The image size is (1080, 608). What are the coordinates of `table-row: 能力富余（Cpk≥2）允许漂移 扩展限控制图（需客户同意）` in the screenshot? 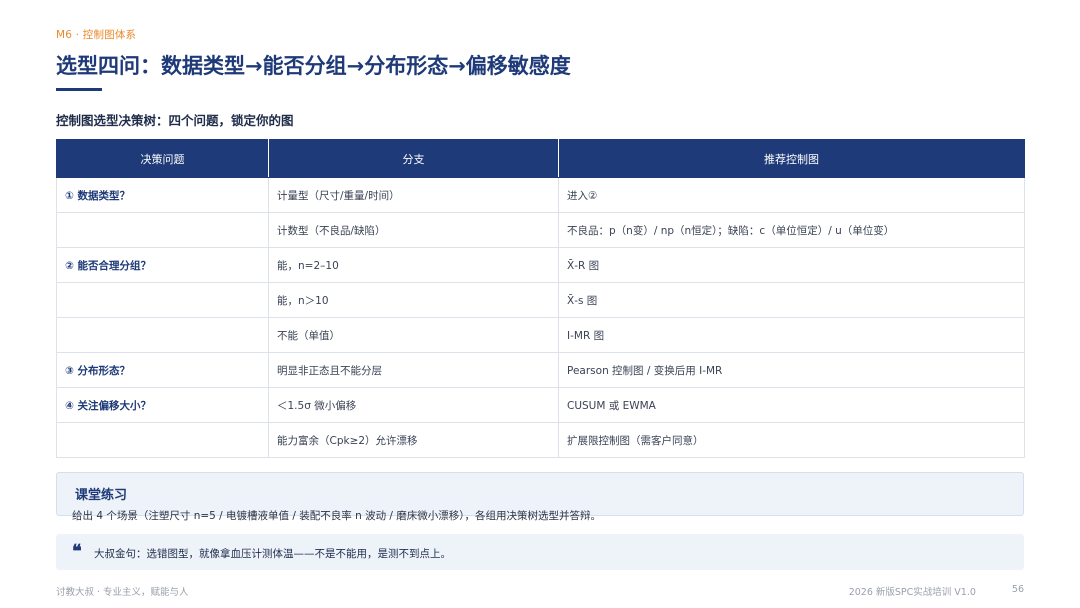 It's located at (540, 440).